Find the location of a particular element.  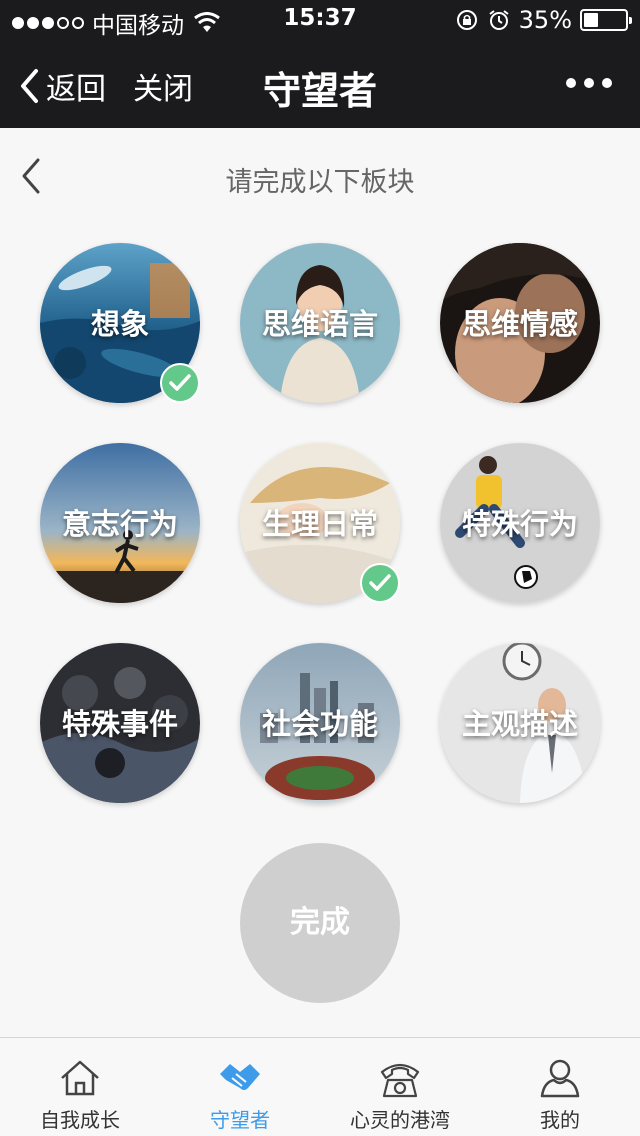

module-label: 特殊事件 is located at coordinates (119, 724).